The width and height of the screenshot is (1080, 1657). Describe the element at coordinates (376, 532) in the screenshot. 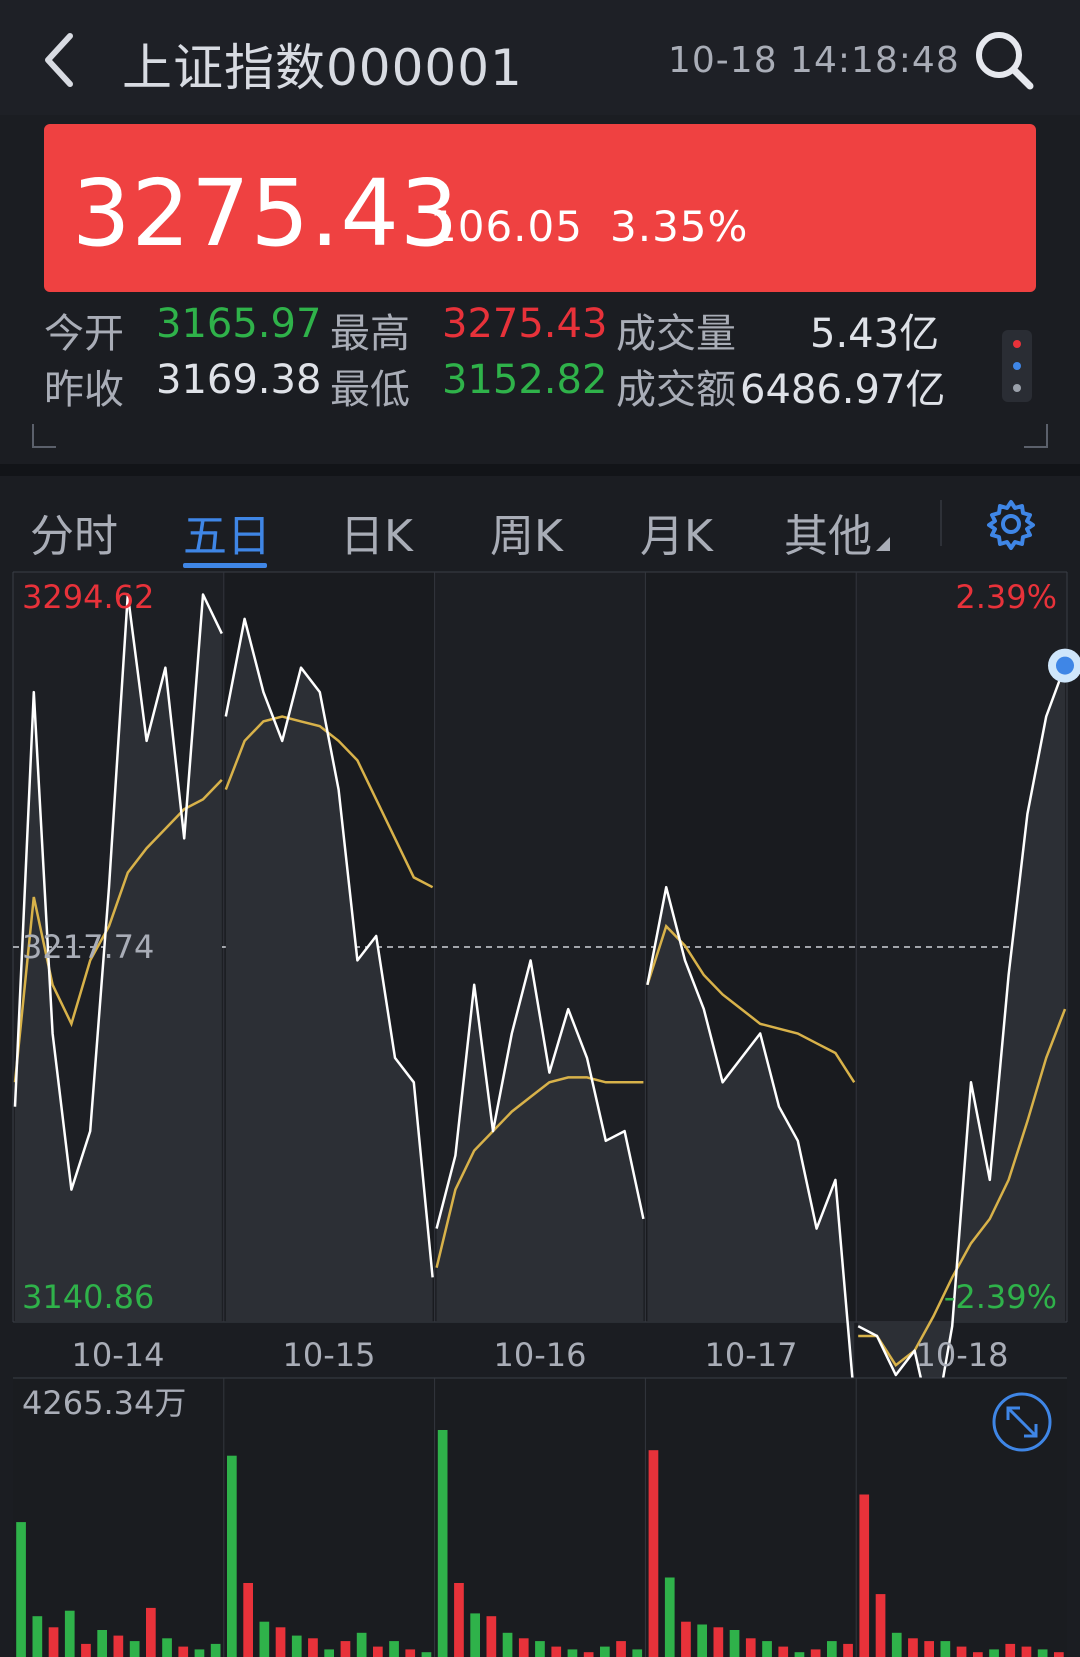

I see `tab-daily-k: 日K` at that location.